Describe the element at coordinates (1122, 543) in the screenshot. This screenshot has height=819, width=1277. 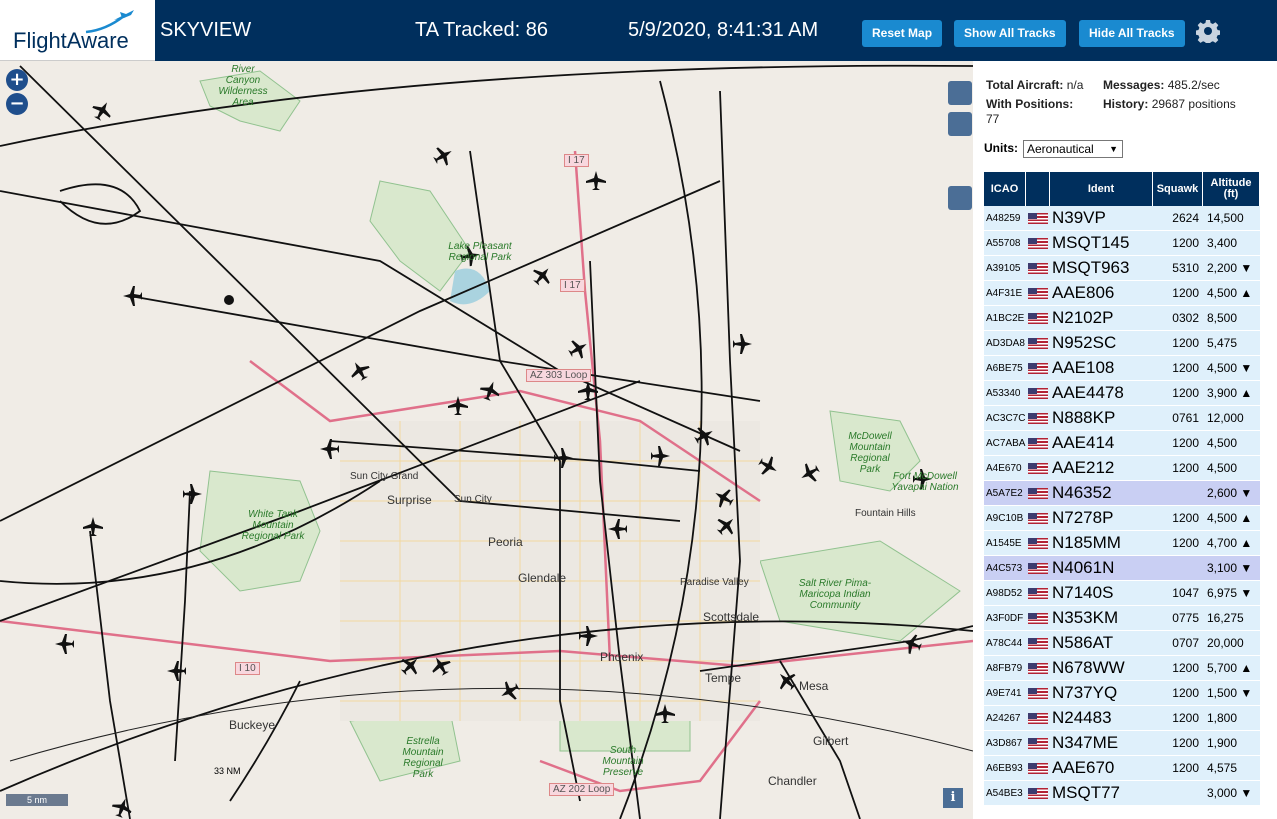
I see `table-row: A1545E N185MM 1200 4,700 ▲` at that location.